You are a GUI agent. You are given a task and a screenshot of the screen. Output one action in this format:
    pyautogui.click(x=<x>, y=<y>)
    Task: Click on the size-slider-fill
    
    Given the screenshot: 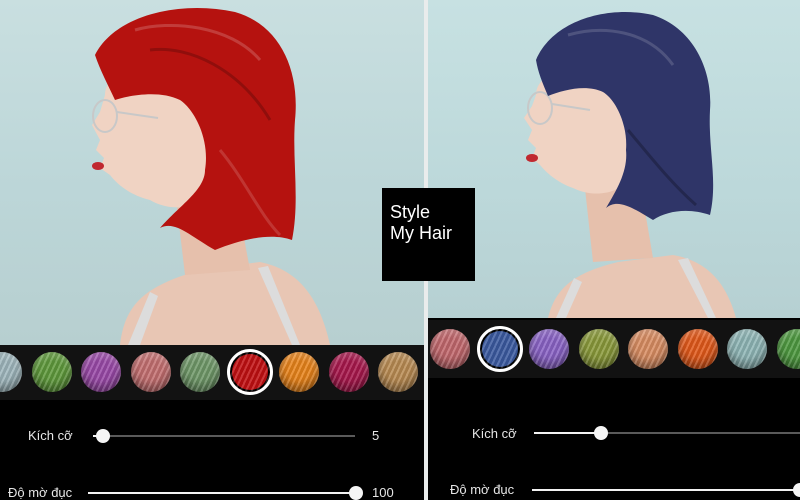 What is the action you would take?
    pyautogui.click(x=567, y=433)
    